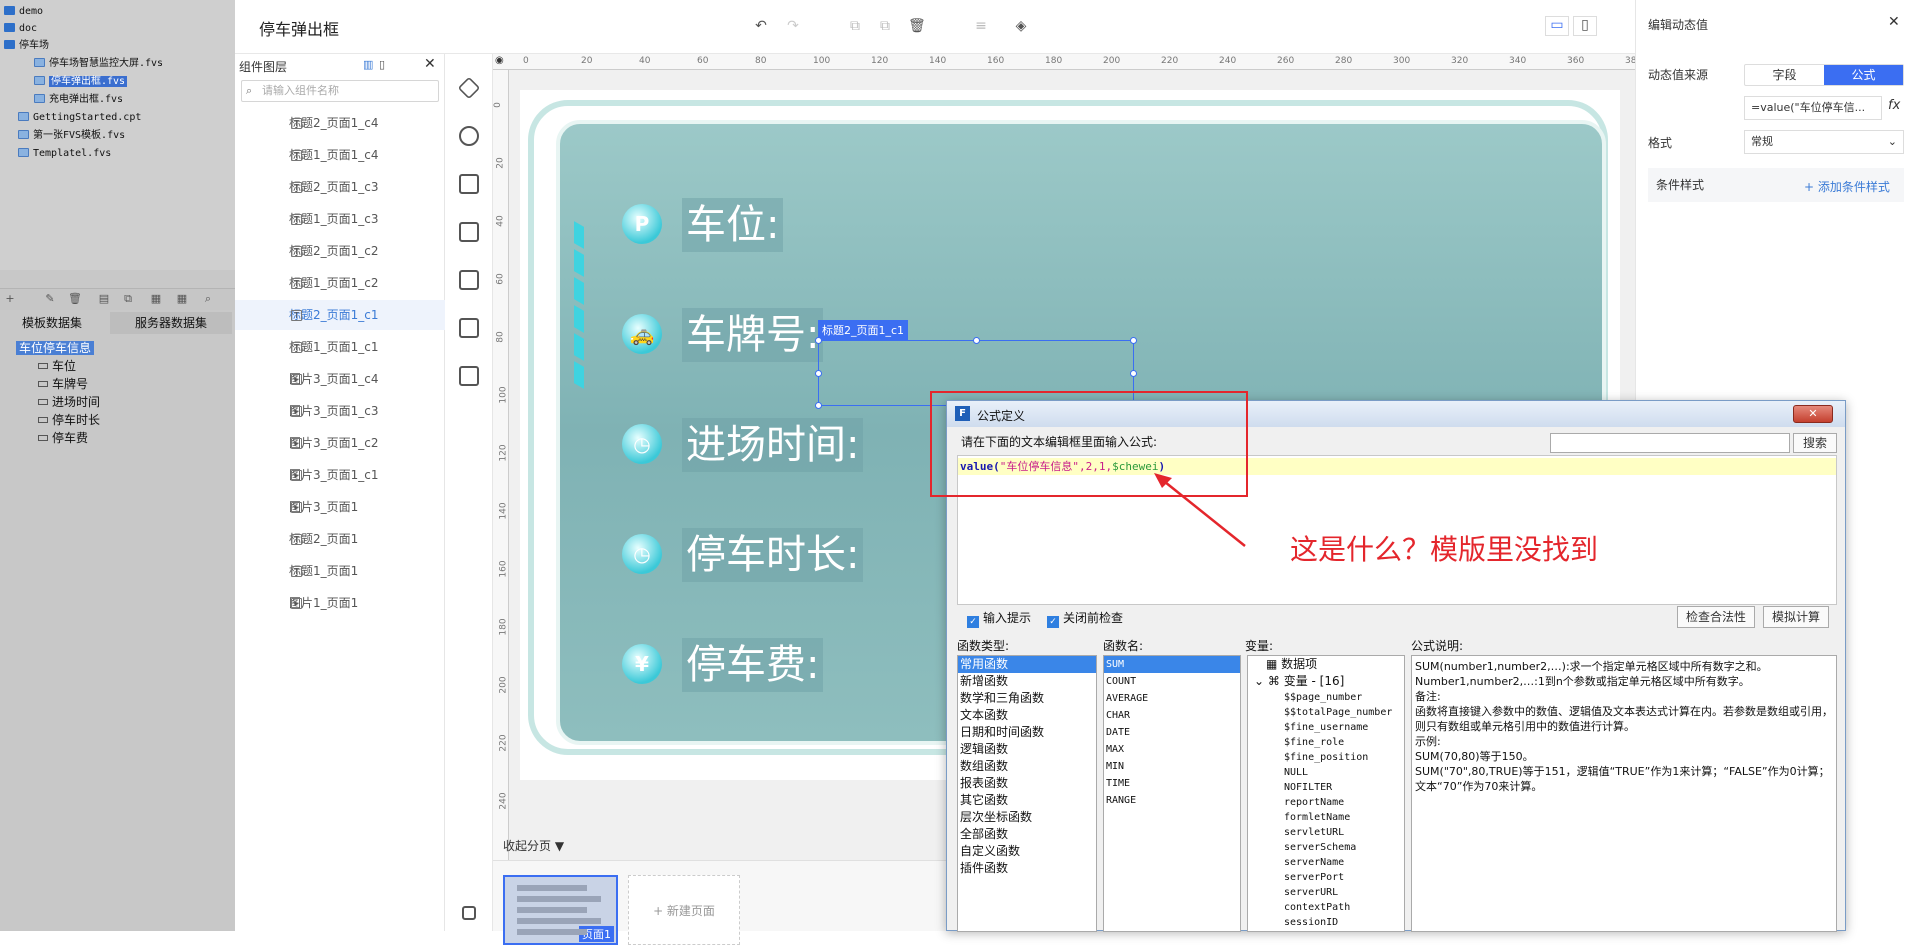 The image size is (1915, 946). What do you see at coordinates (182, 299) in the screenshot?
I see `refresh-icon: ▦` at bounding box center [182, 299].